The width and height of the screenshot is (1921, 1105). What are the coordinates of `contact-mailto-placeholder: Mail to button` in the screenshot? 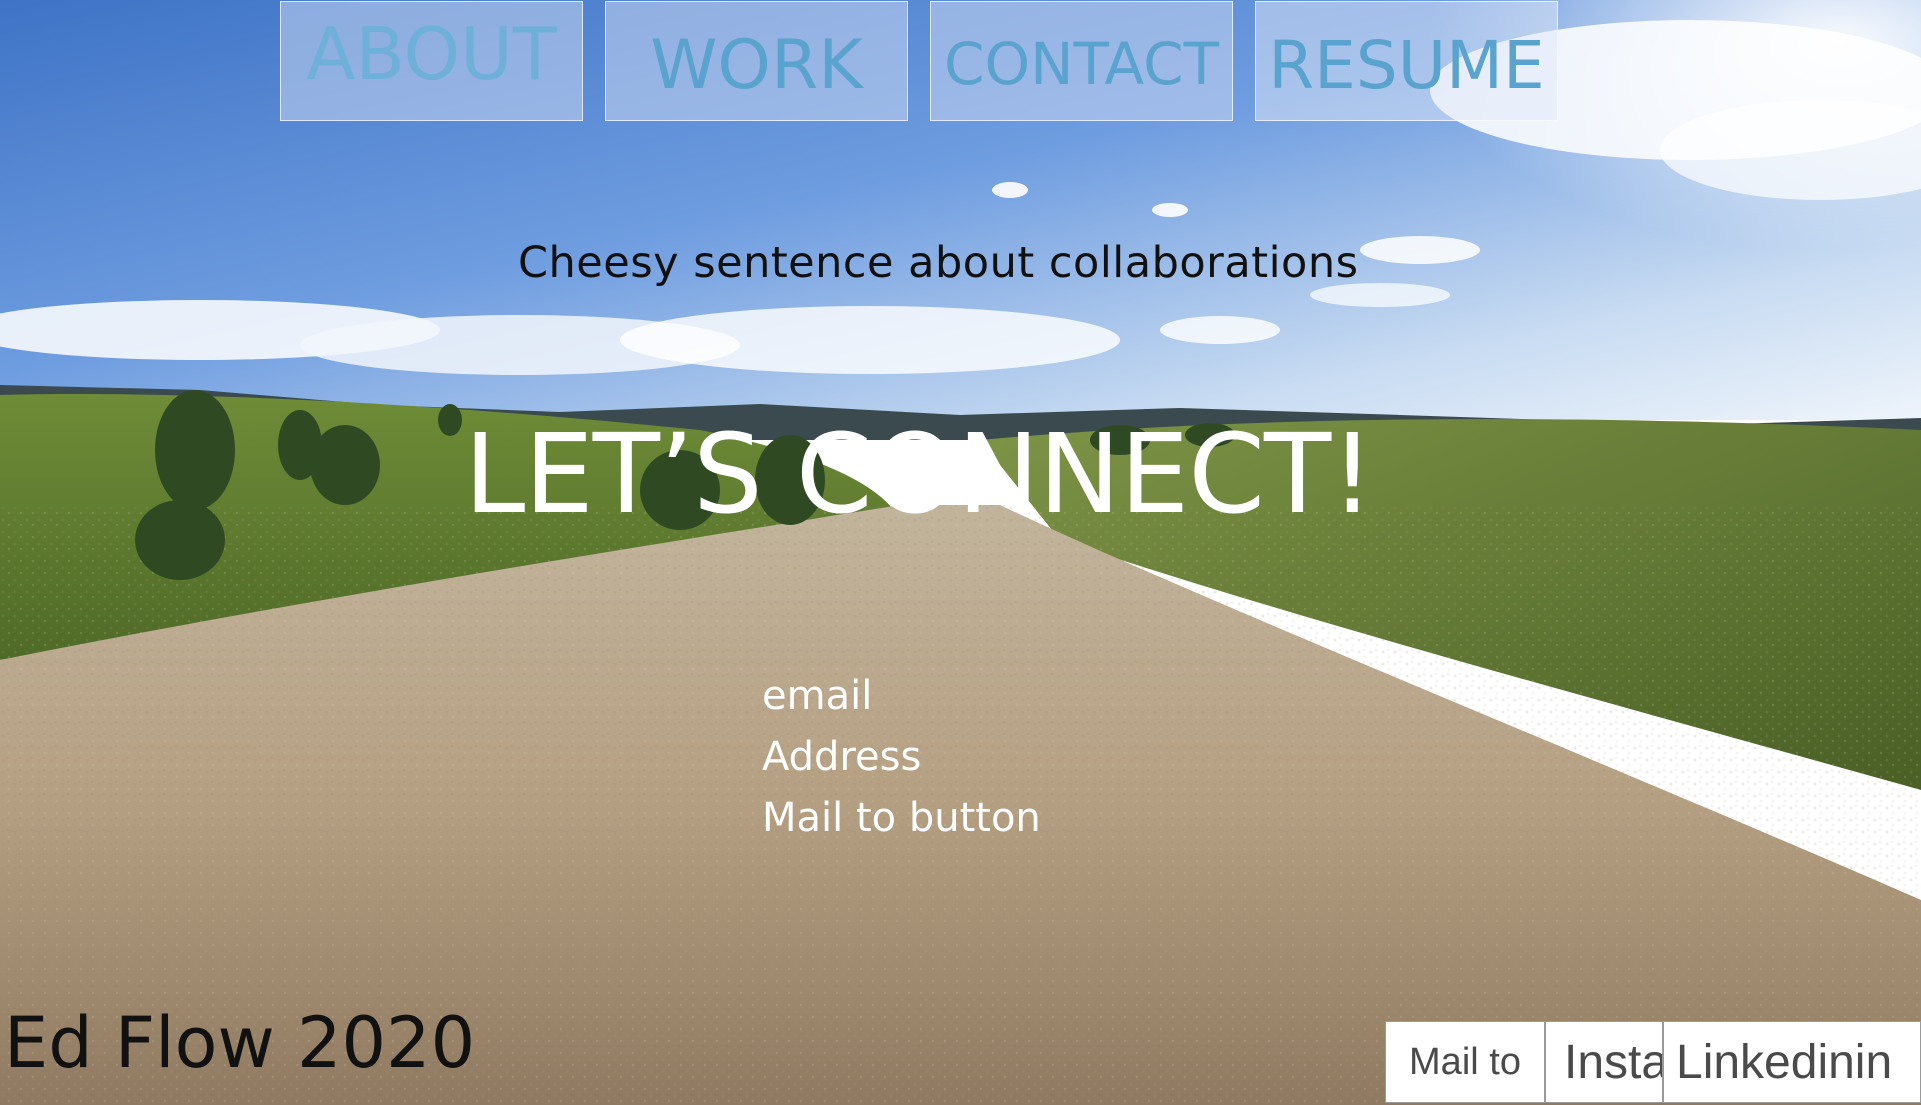 It's located at (901, 818).